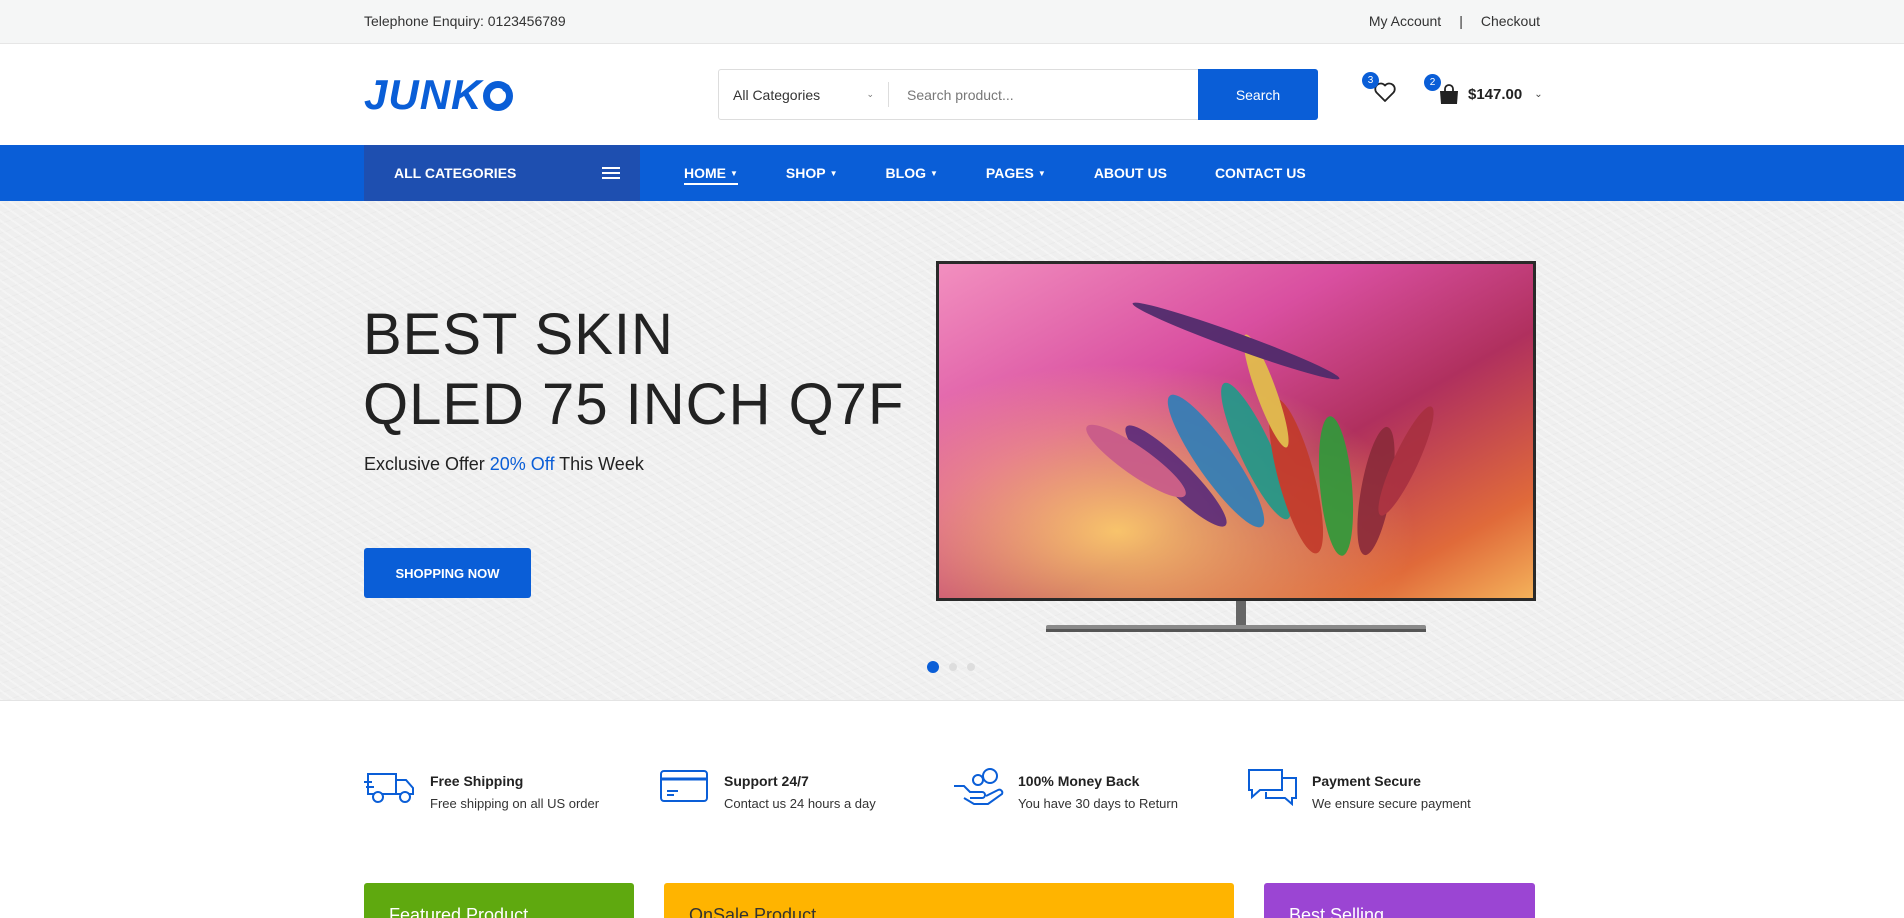  I want to click on nav-item-label: PAGES, so click(1009, 173).